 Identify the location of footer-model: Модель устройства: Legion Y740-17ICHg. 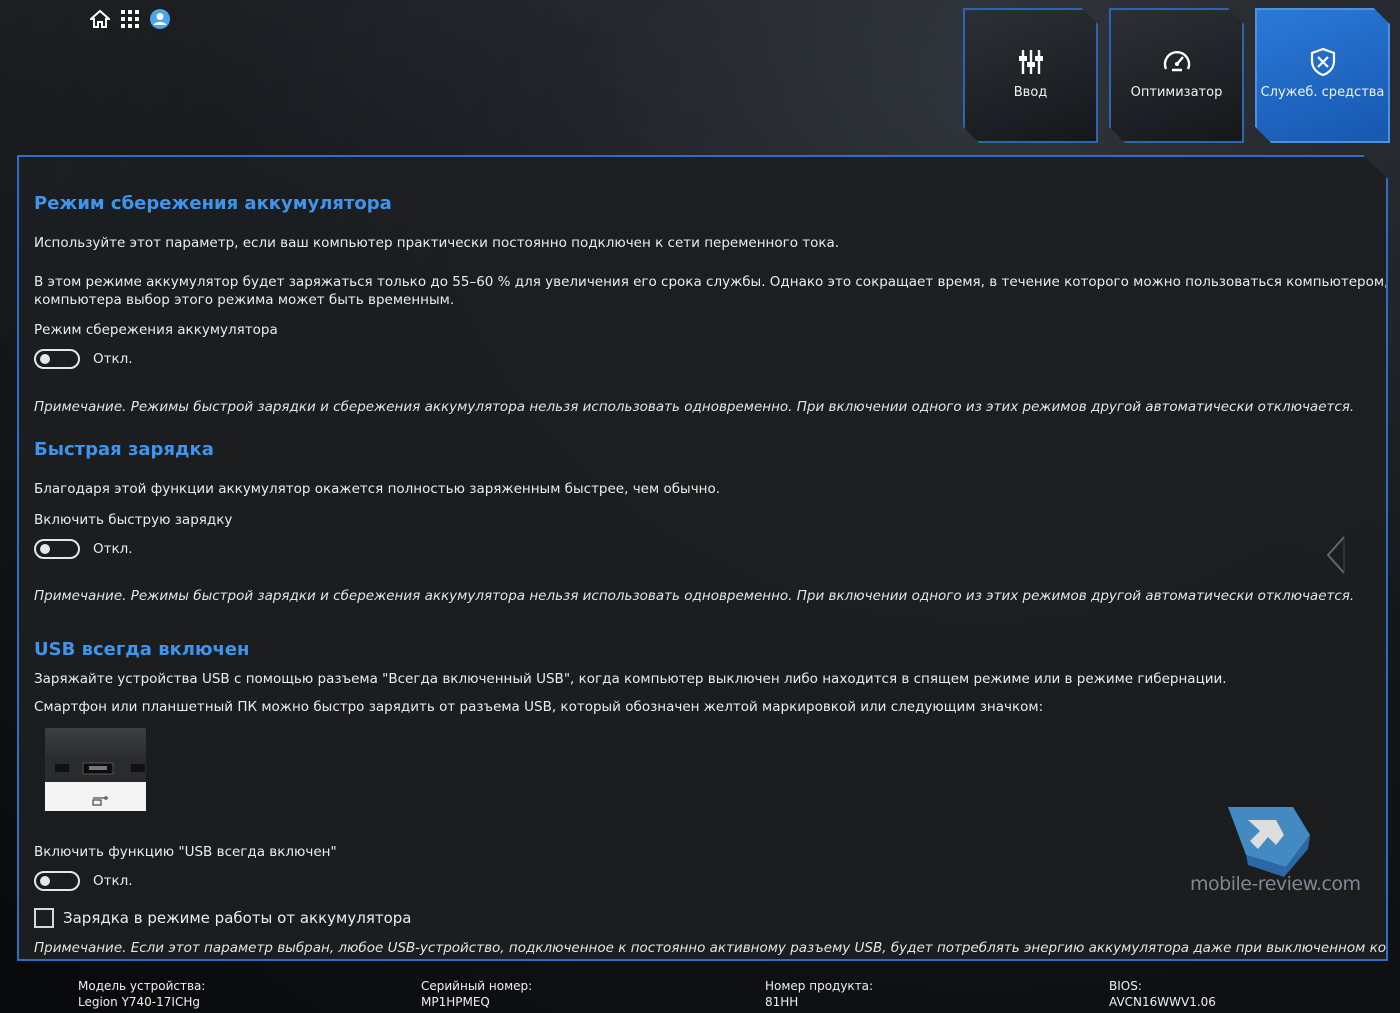
(141, 994).